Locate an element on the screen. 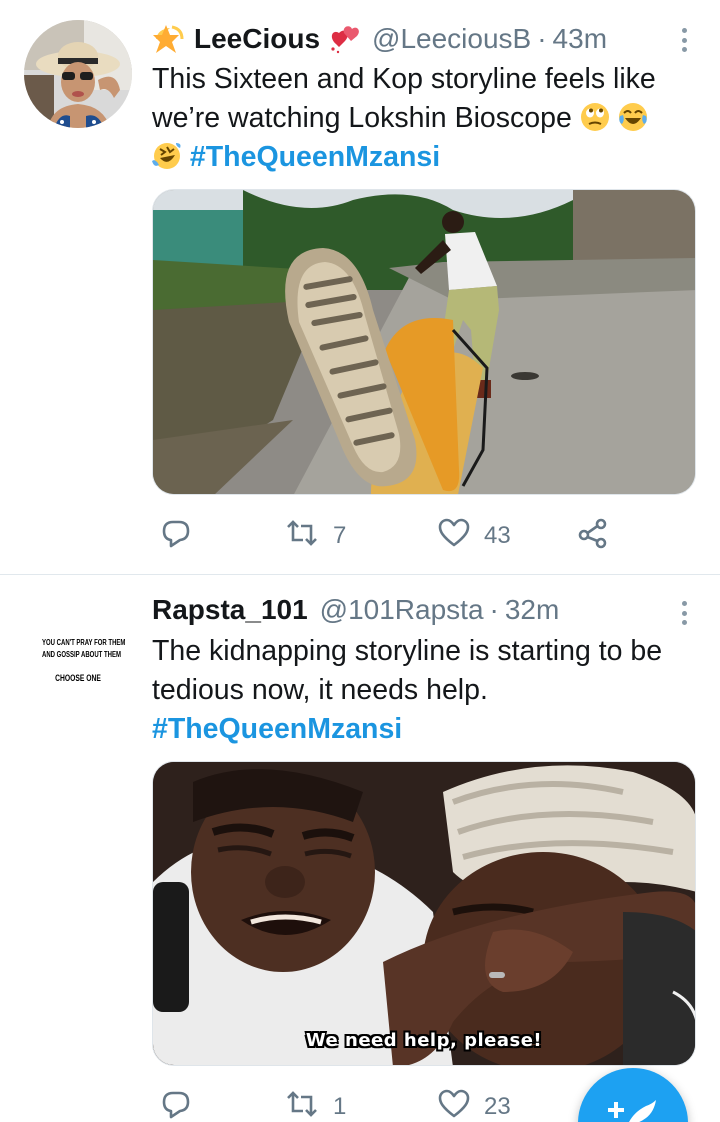 The width and height of the screenshot is (720, 1122). retweet-count: 7 is located at coordinates (340, 535).